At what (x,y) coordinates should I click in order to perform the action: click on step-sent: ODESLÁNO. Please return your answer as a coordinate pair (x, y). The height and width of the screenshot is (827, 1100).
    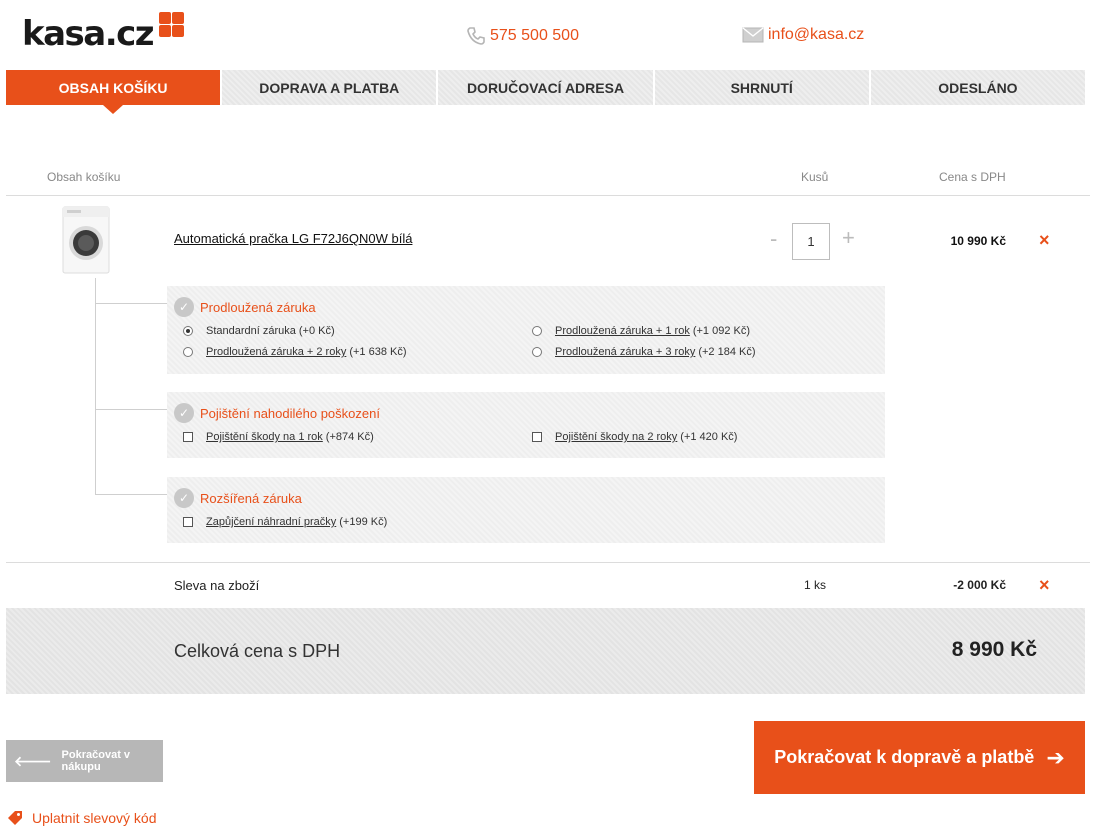
    Looking at the image, I should click on (978, 87).